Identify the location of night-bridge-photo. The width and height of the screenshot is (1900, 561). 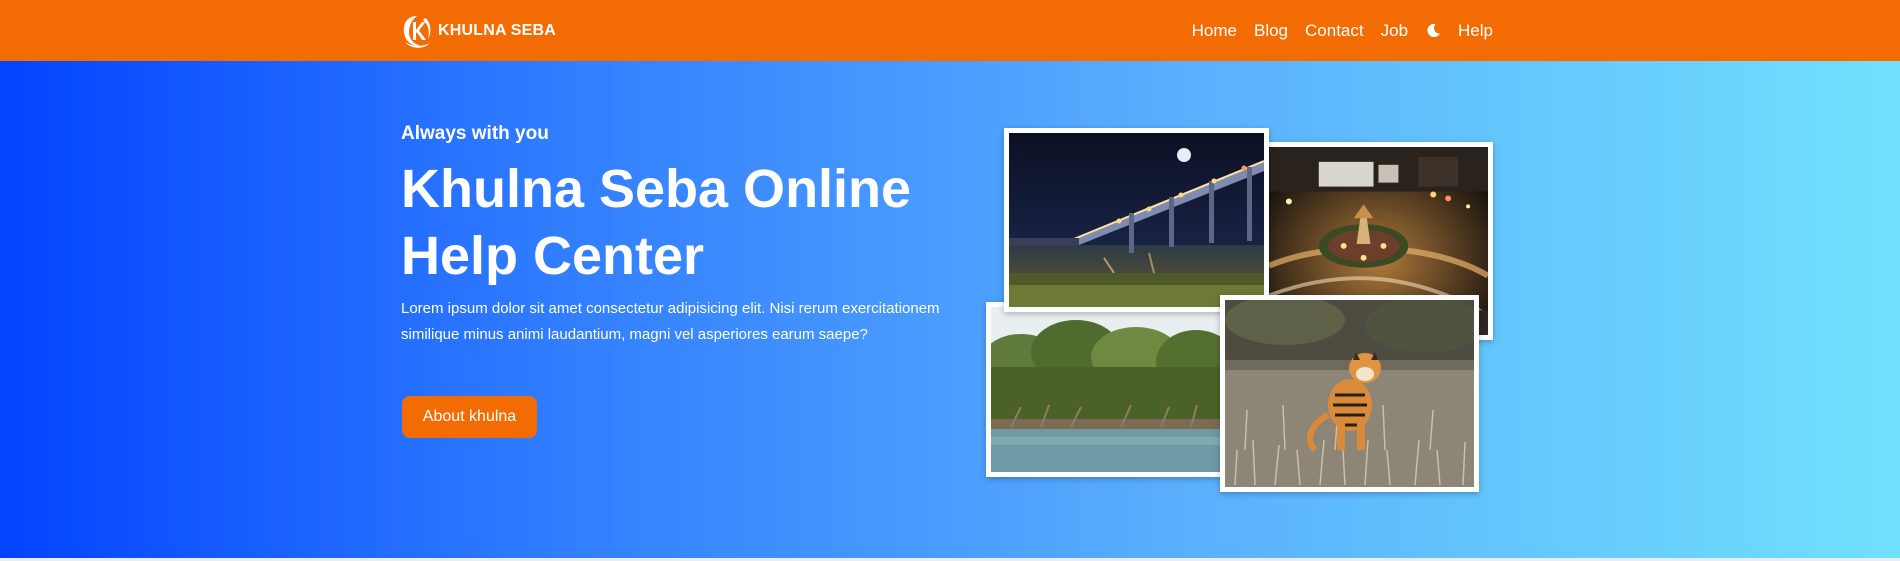
(1136, 220).